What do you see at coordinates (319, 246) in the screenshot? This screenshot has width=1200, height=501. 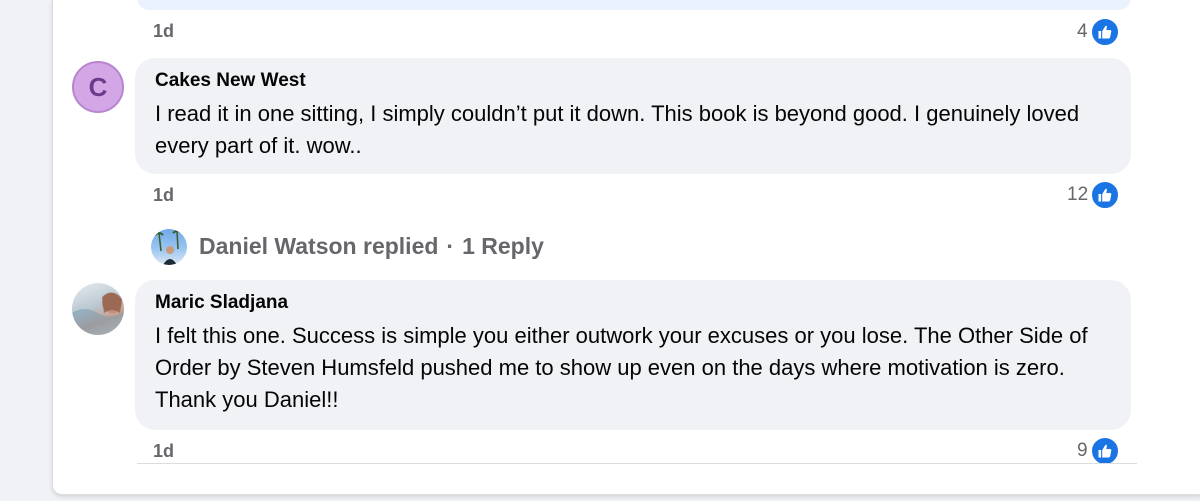 I see `replier-name: Daniel Watson replied` at bounding box center [319, 246].